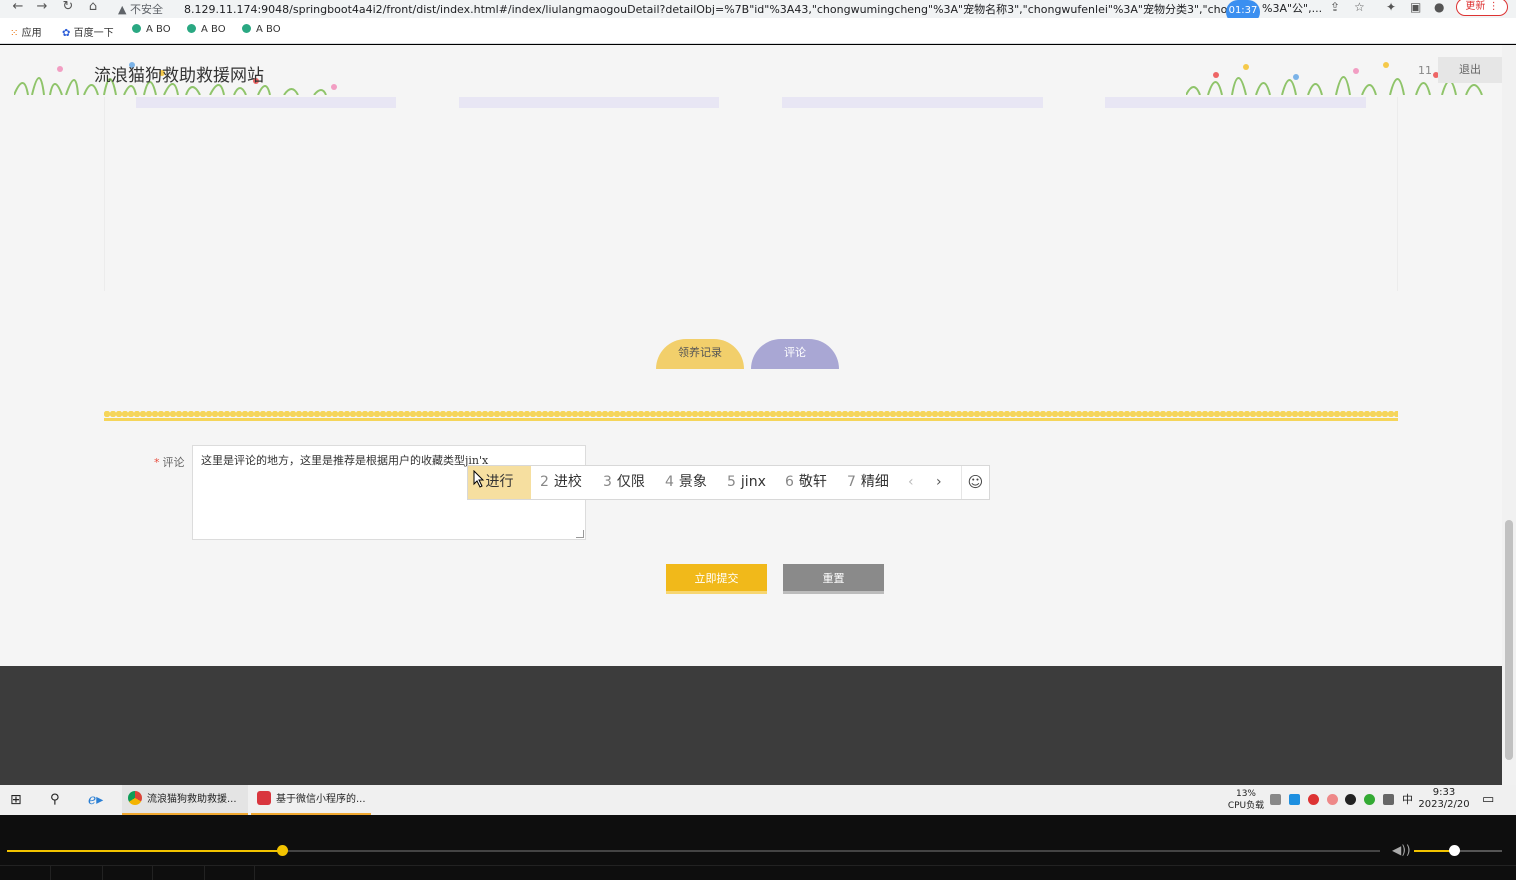 The image size is (1516, 880). Describe the element at coordinates (806, 482) in the screenshot. I see `ime-candidate-6: 6 敬轩` at that location.